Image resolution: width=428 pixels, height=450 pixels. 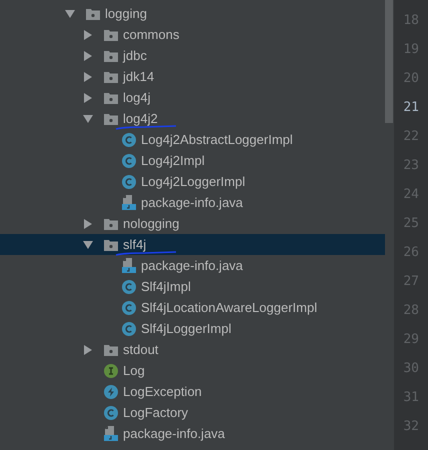 I want to click on tree-item-label: log4j, so click(x=136, y=97).